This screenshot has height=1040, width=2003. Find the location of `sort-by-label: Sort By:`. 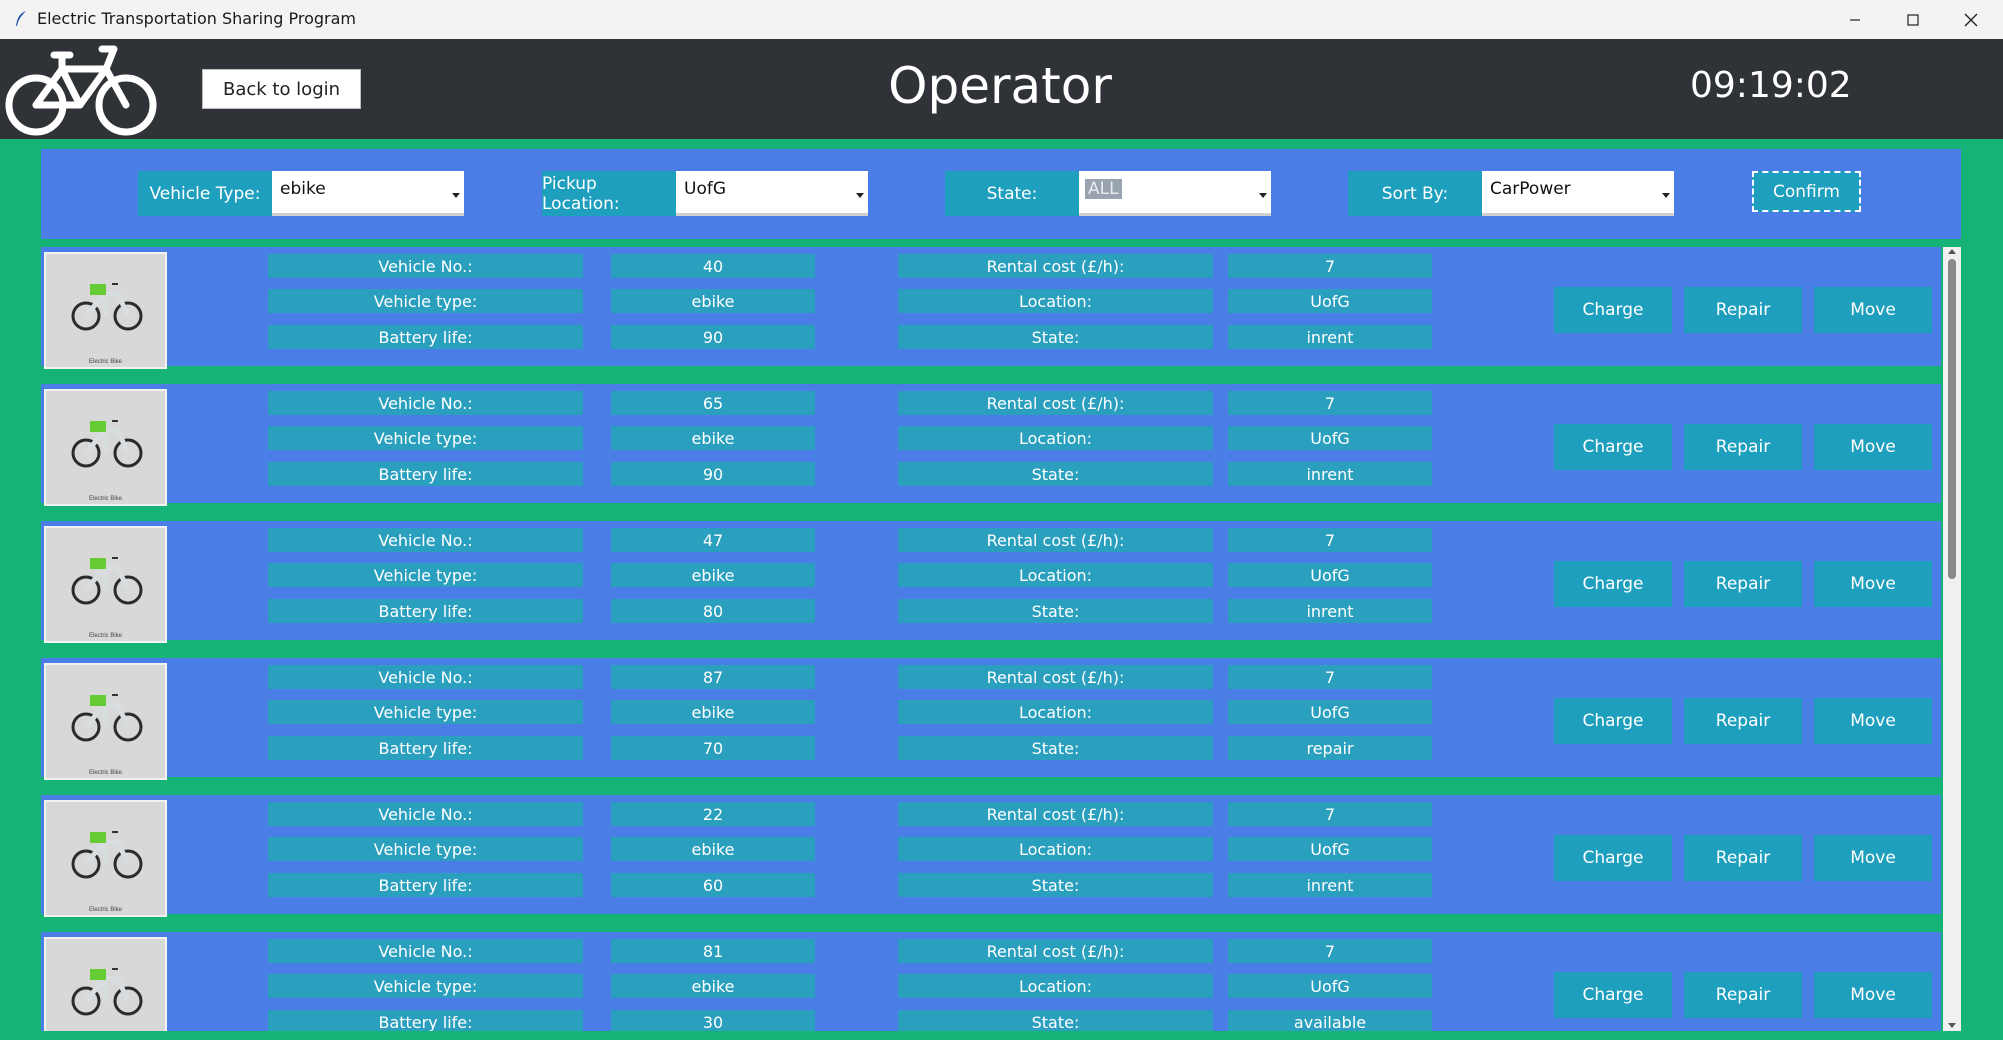

sort-by-label: Sort By: is located at coordinates (1415, 193).